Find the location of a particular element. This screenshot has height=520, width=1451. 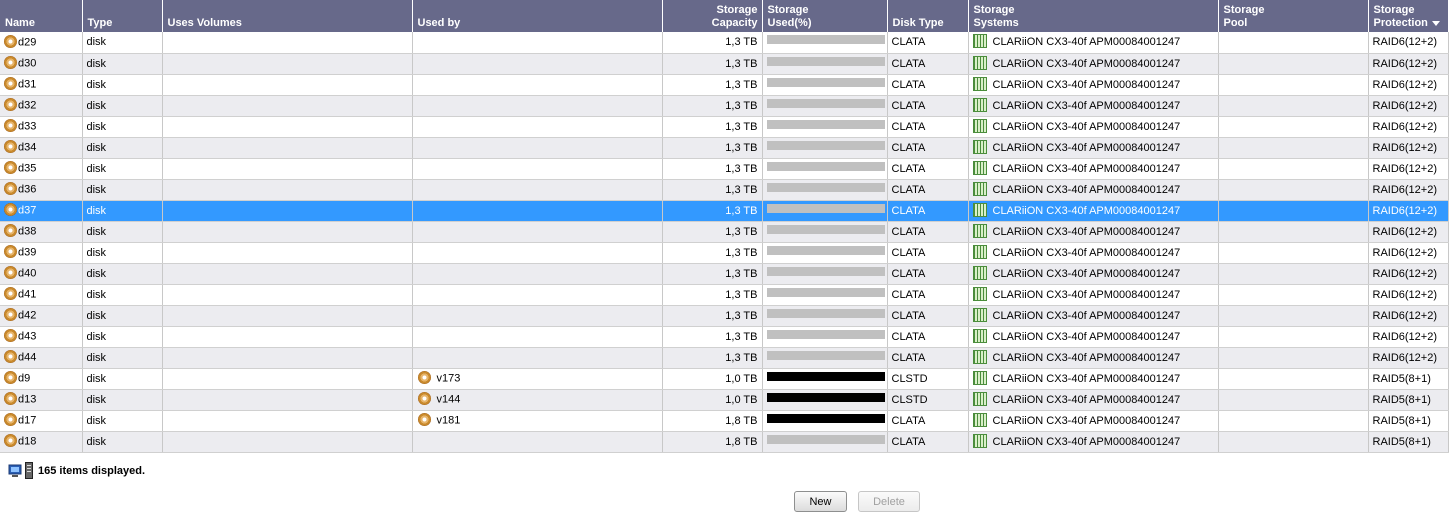

cell-name: d40 is located at coordinates (41, 274).